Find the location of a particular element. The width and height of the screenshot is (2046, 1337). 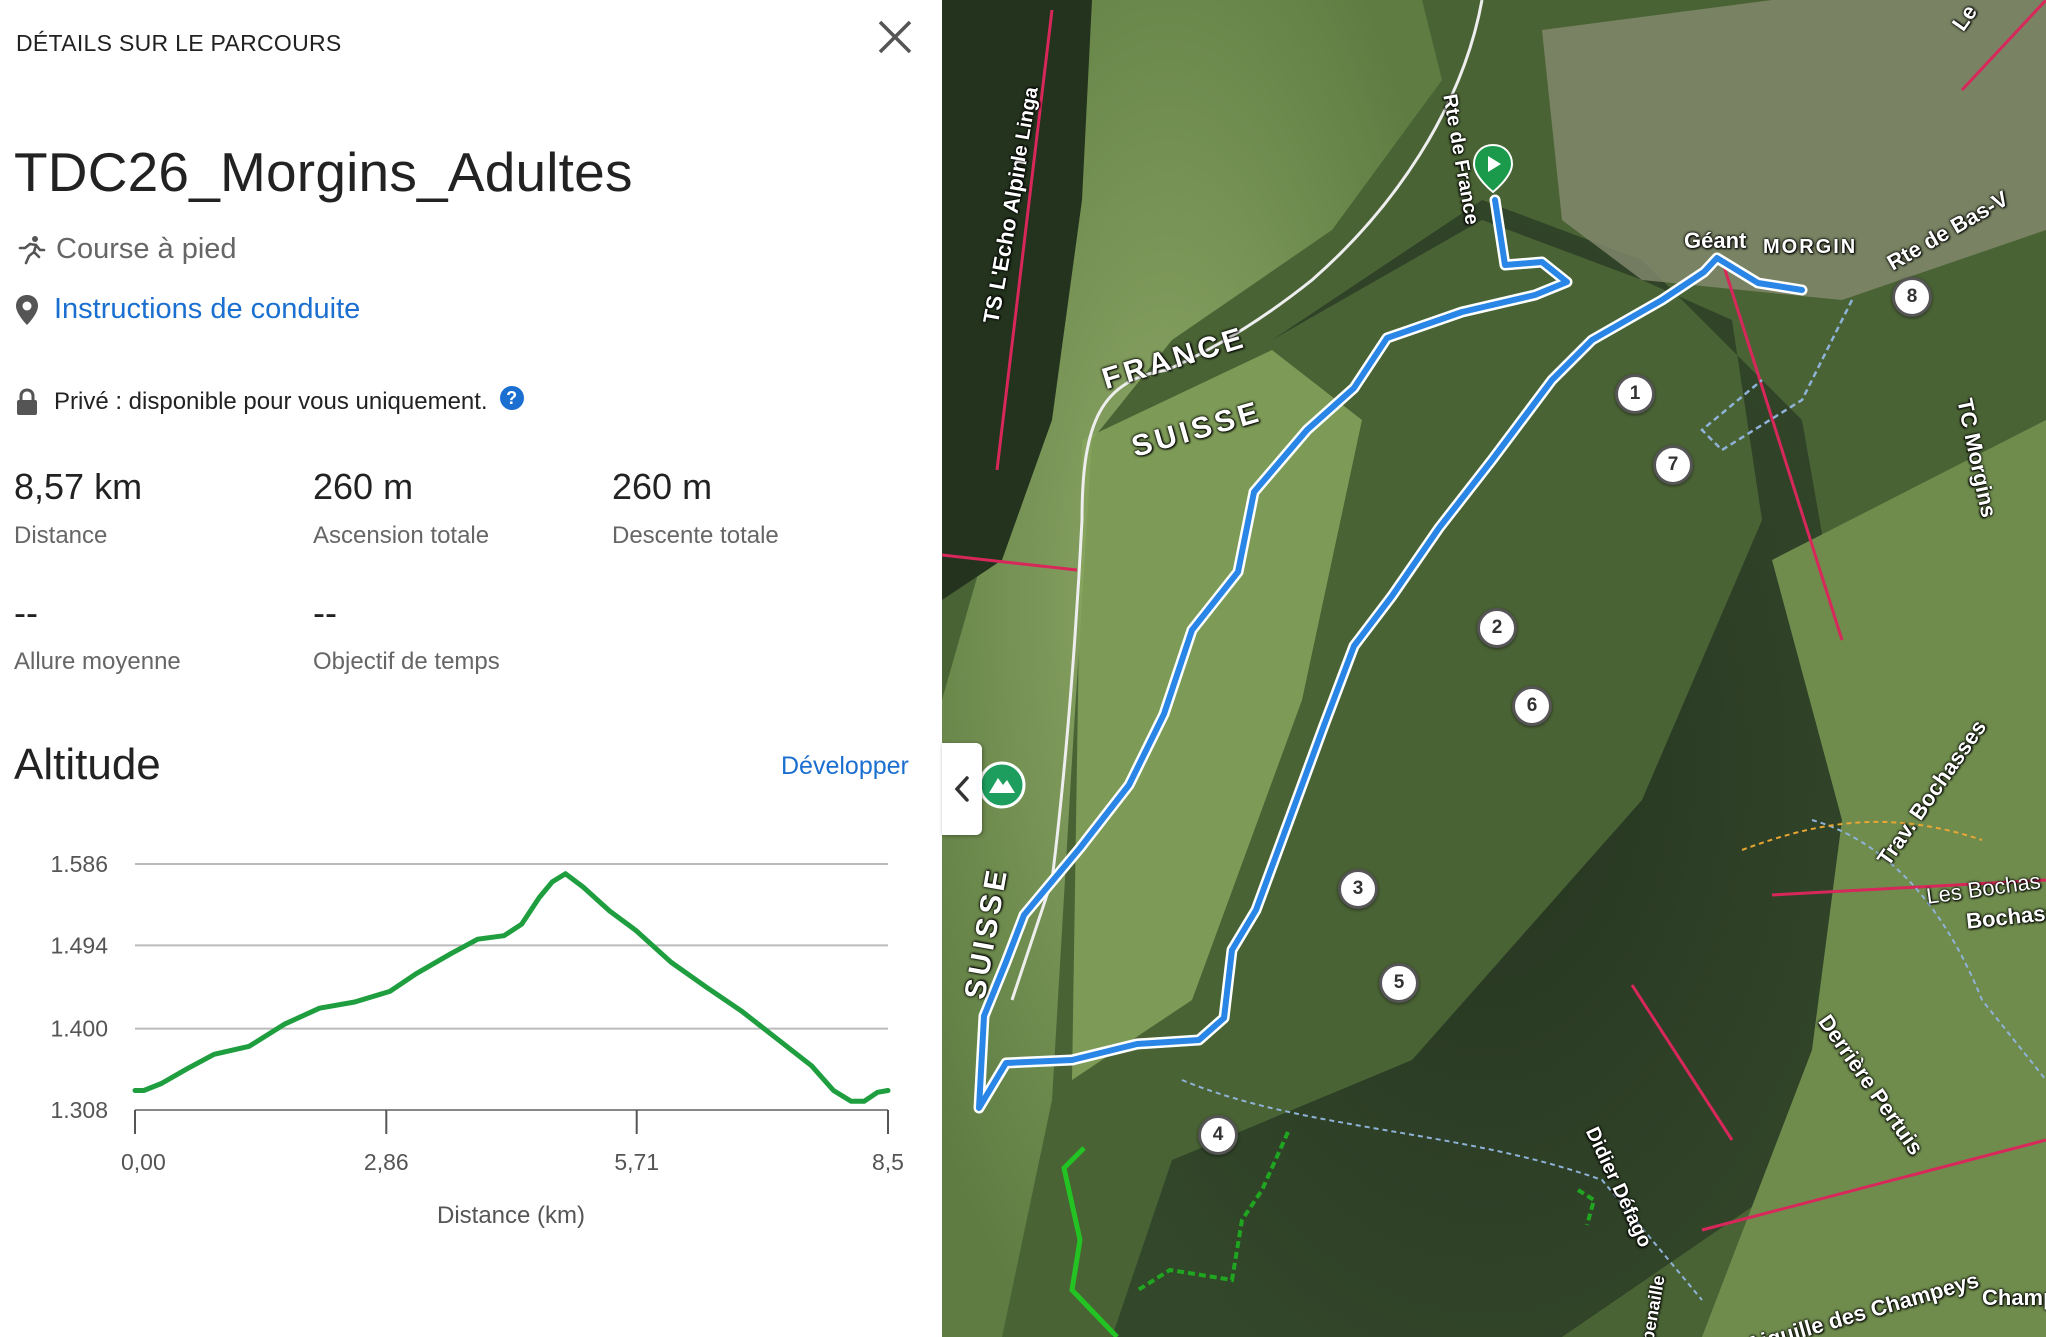

waypoint-marker: 2 is located at coordinates (1497, 628).